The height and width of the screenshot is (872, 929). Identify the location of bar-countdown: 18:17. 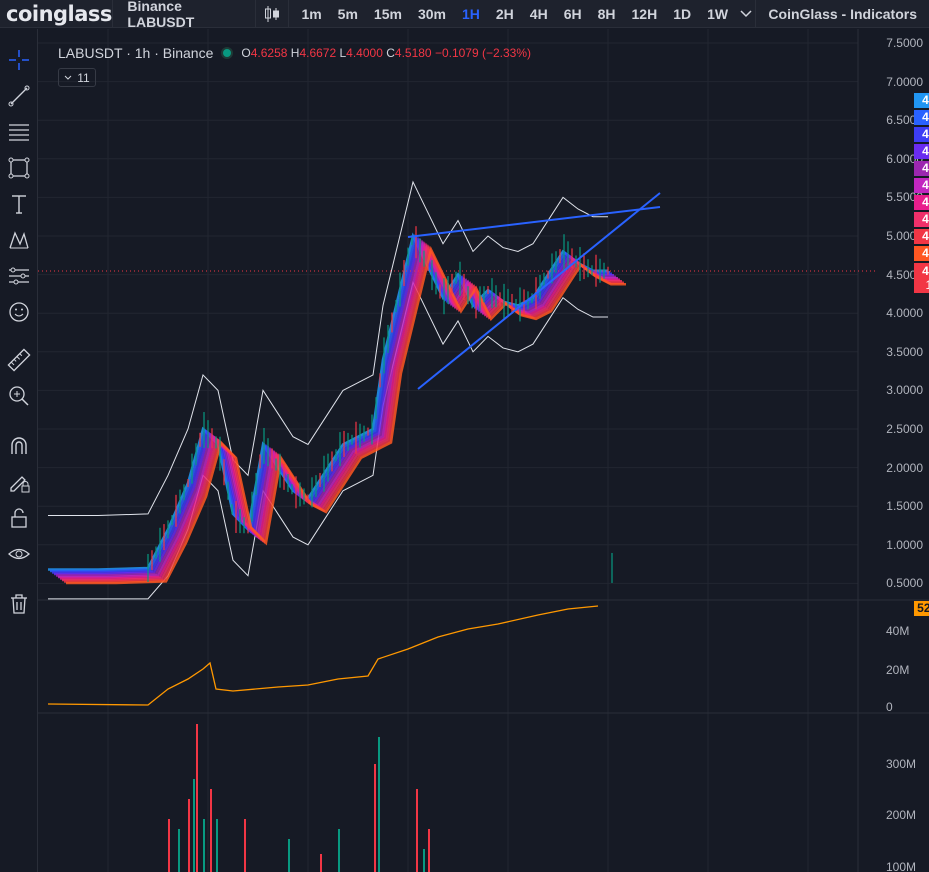
(927, 285).